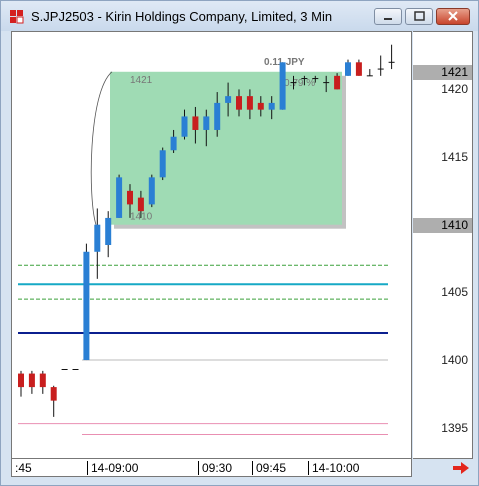 The width and height of the screenshot is (479, 486). What do you see at coordinates (454, 360) in the screenshot?
I see `price-tick-label: 1400` at bounding box center [454, 360].